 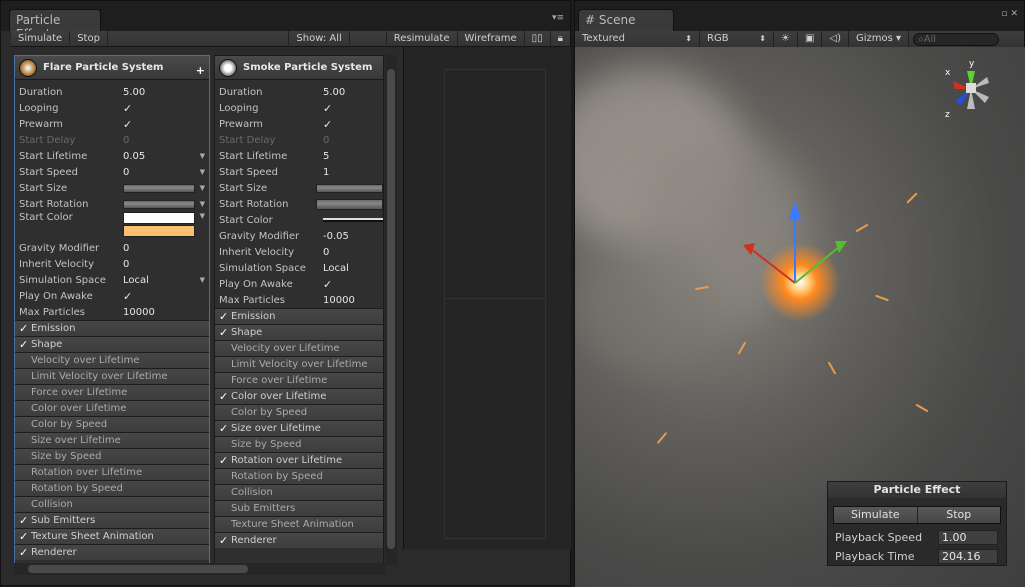 I want to click on property-row: Simulation Space Local, so click(x=301, y=268).